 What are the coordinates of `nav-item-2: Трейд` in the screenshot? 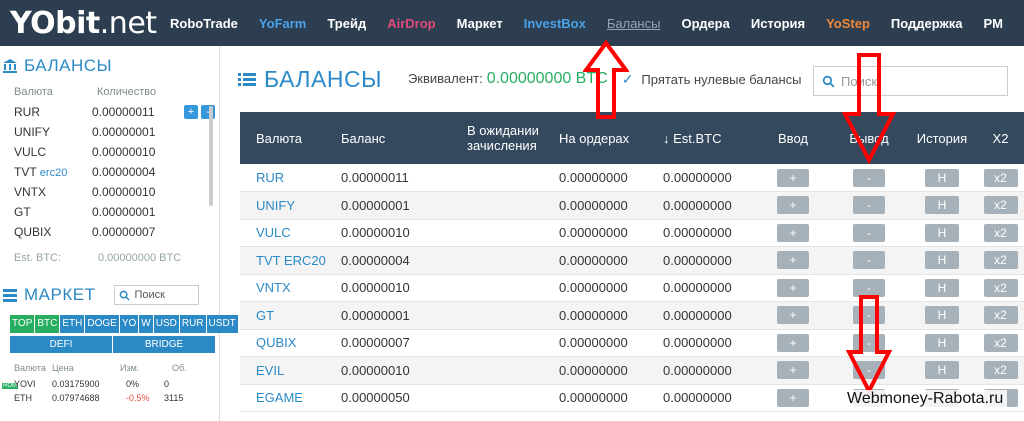 It's located at (346, 23).